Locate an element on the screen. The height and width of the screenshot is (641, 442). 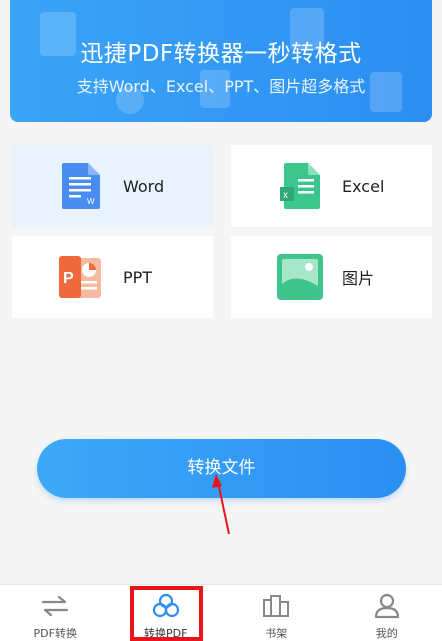
svg-text: W is located at coordinates (91, 201).